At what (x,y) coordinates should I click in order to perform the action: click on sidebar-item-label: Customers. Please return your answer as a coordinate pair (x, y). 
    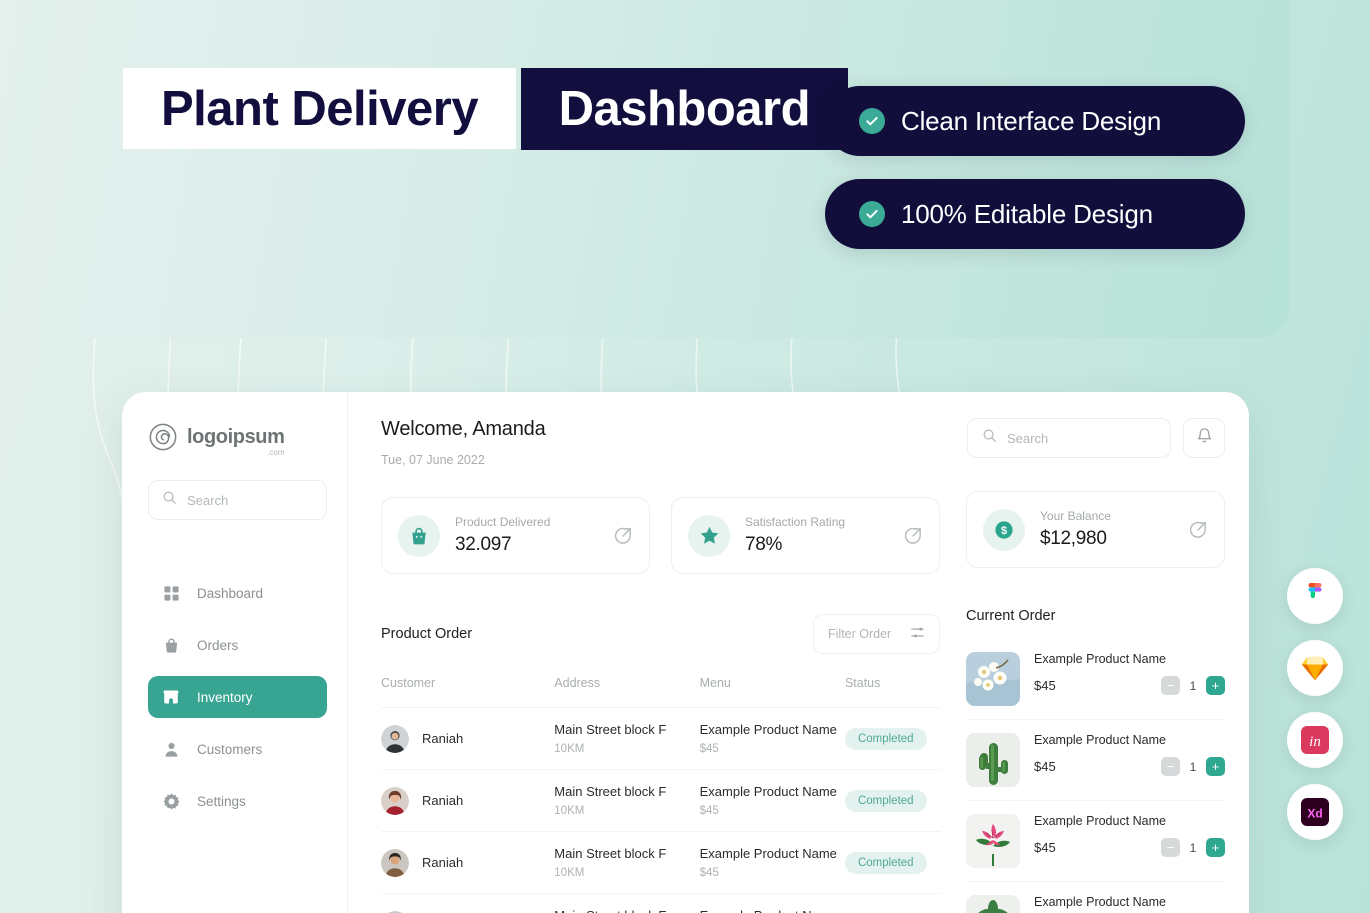
    Looking at the image, I should click on (230, 749).